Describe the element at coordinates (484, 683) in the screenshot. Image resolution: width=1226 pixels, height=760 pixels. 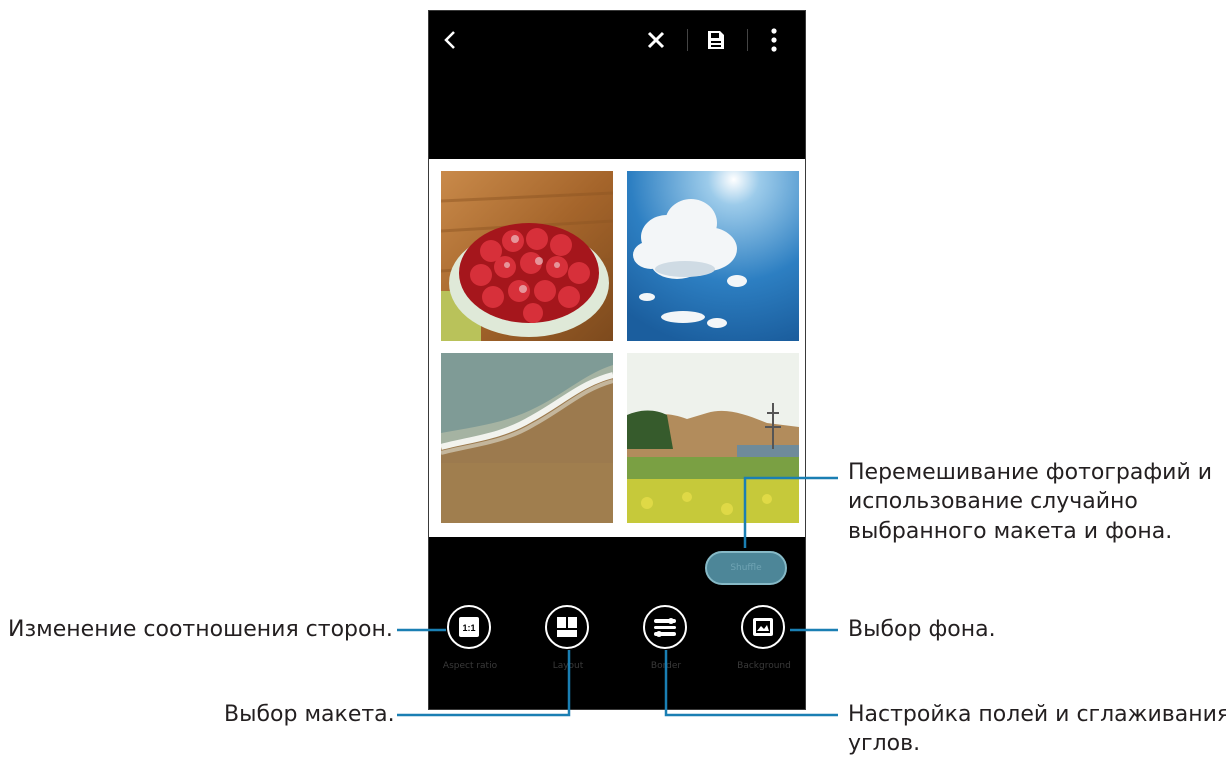
I see `layout-callout-line` at that location.